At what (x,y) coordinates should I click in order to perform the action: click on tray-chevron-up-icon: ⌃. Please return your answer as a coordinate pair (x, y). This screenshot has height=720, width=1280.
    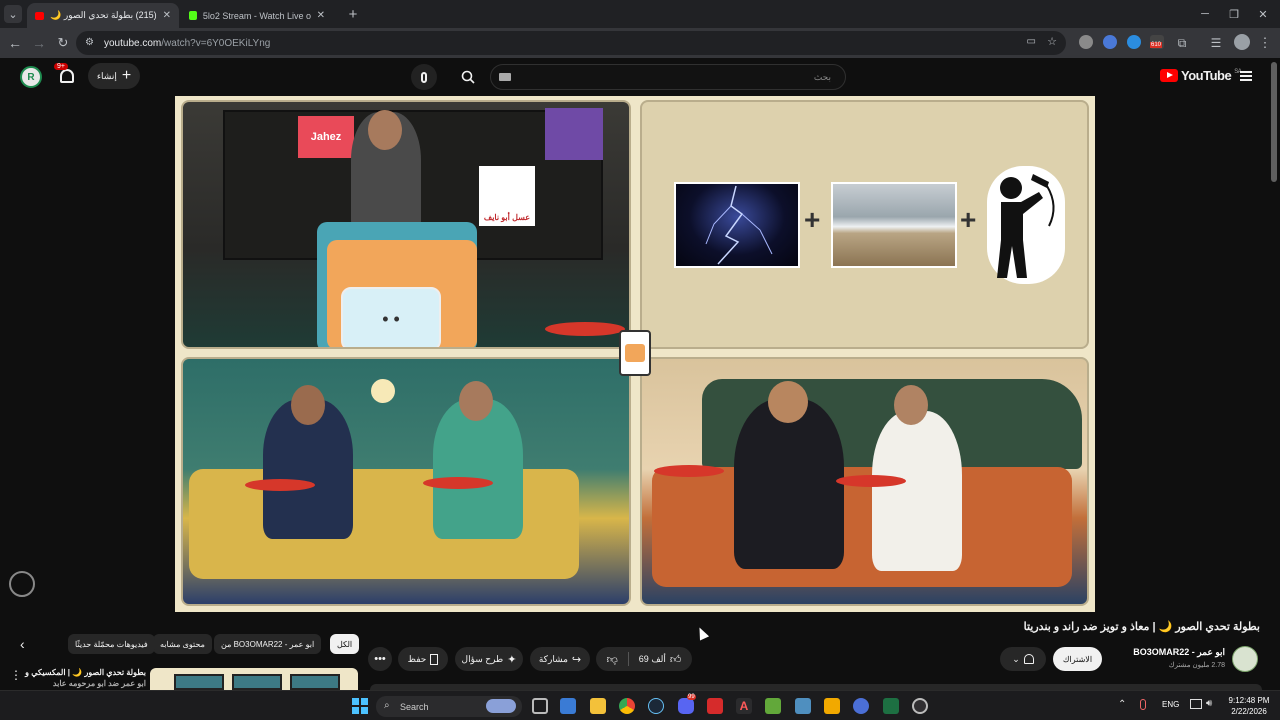
    Looking at the image, I should click on (1122, 704).